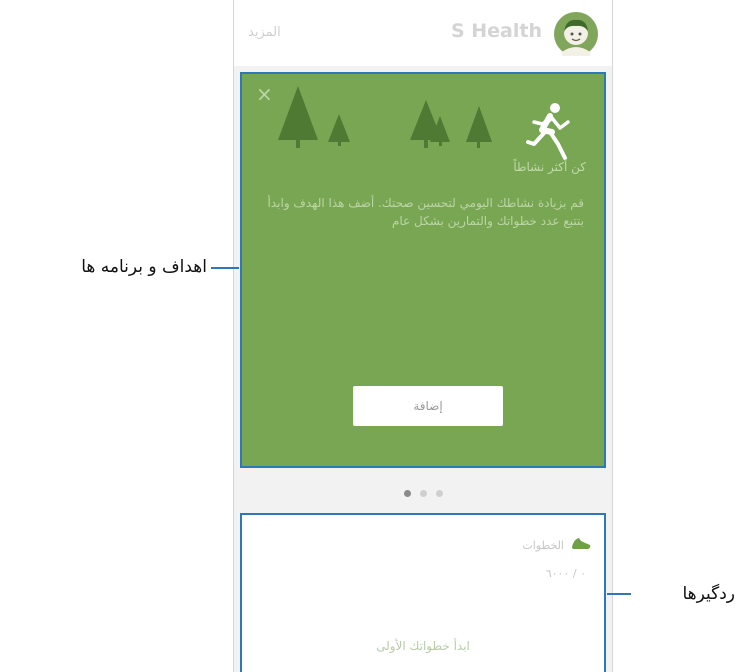  I want to click on avatar-icon, so click(576, 34).